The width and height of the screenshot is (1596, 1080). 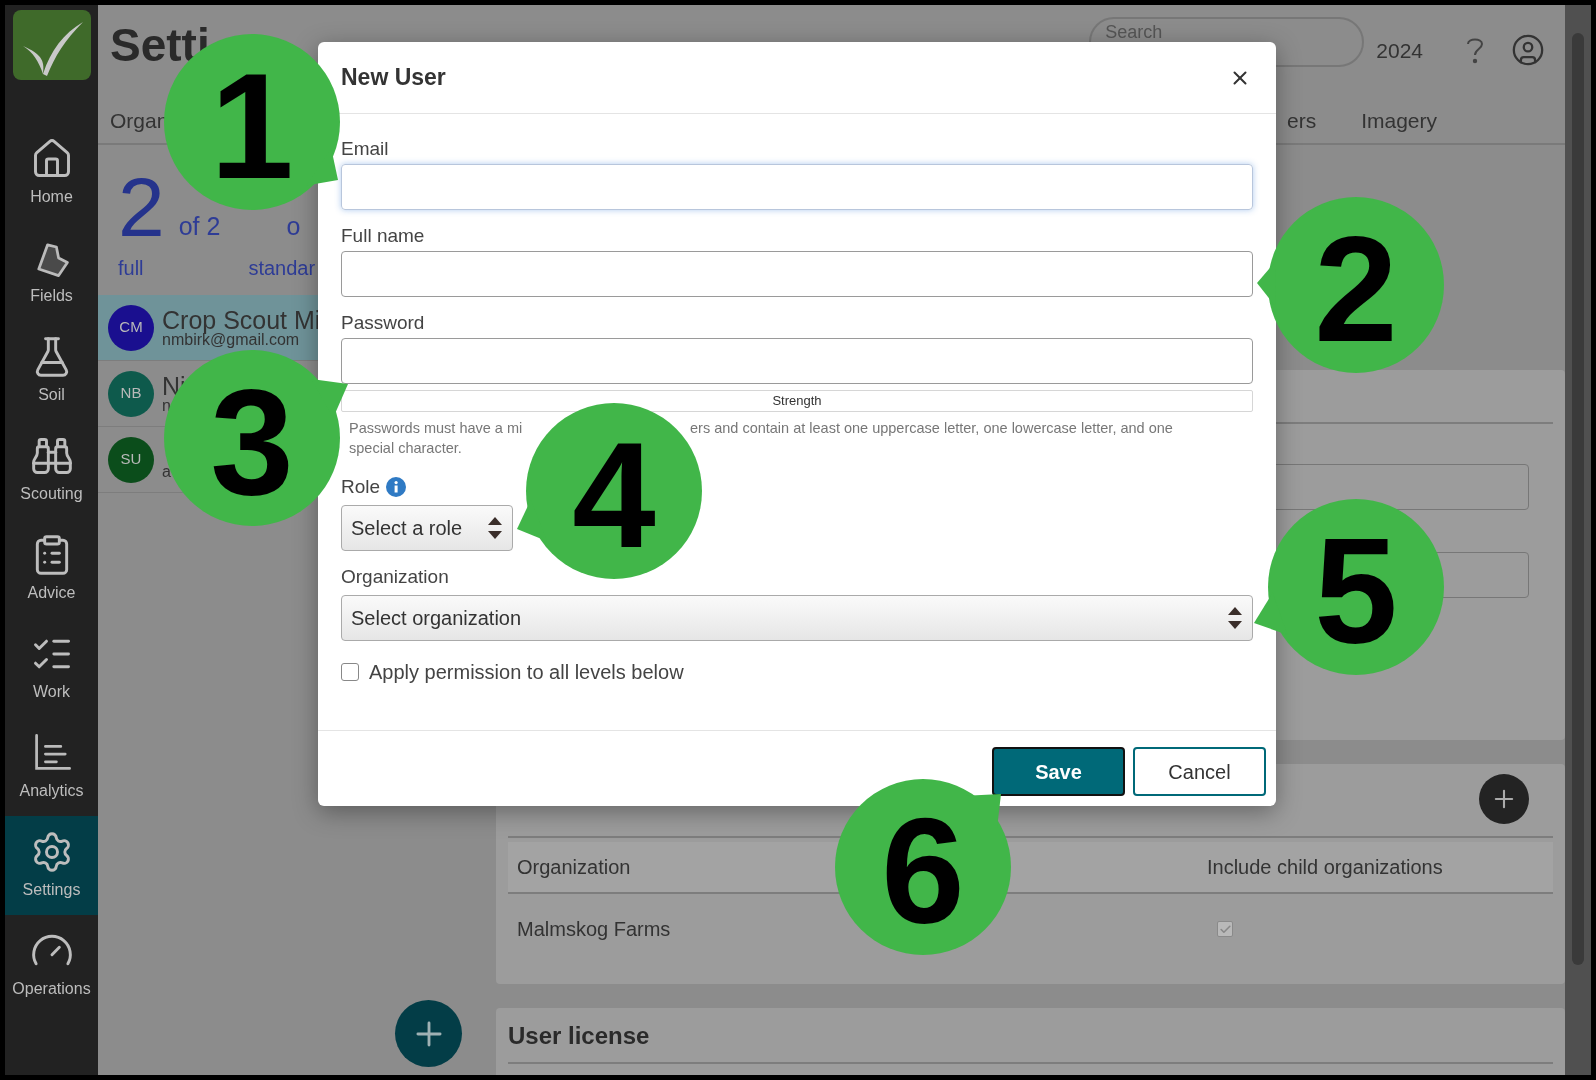 What do you see at coordinates (526, 672) in the screenshot?
I see `checkbox-label: Apply permission to all levels below` at bounding box center [526, 672].